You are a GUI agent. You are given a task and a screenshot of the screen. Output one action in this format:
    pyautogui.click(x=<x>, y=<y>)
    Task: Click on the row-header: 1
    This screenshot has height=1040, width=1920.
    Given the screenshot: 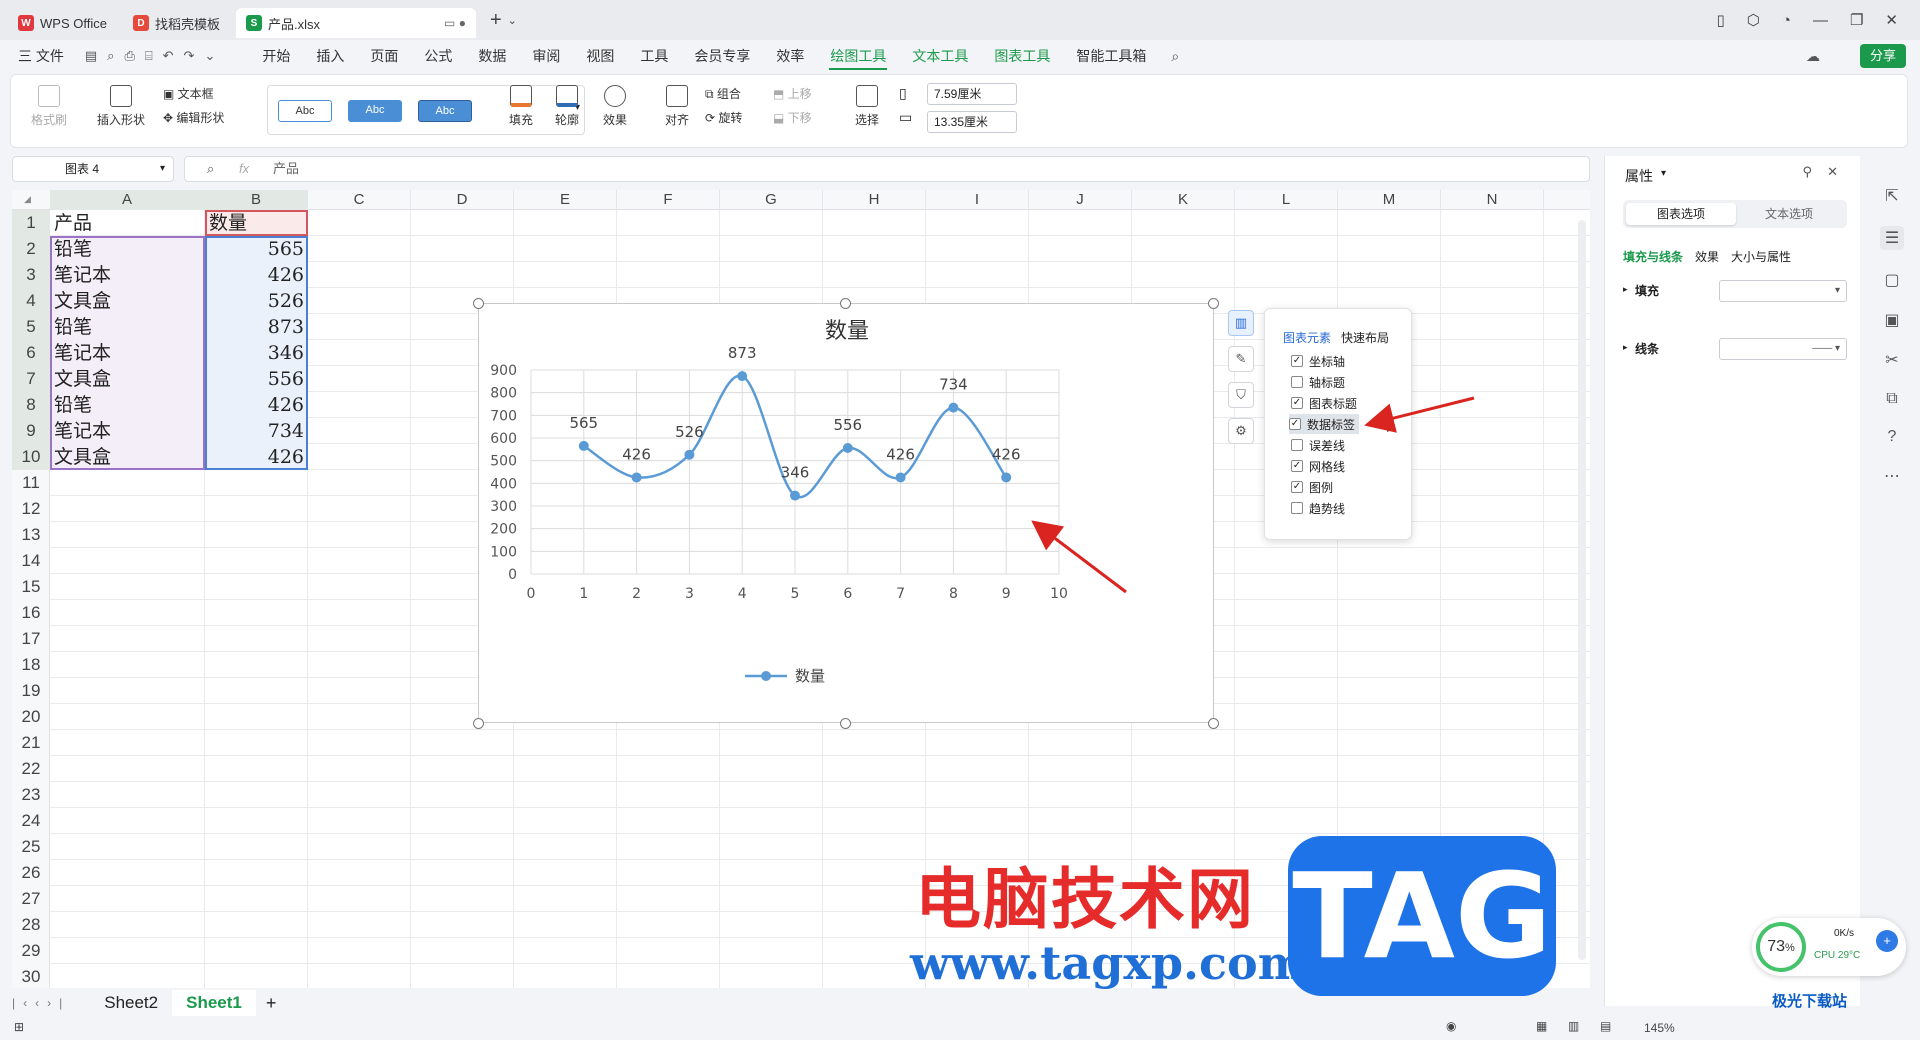 What is the action you would take?
    pyautogui.click(x=31, y=223)
    